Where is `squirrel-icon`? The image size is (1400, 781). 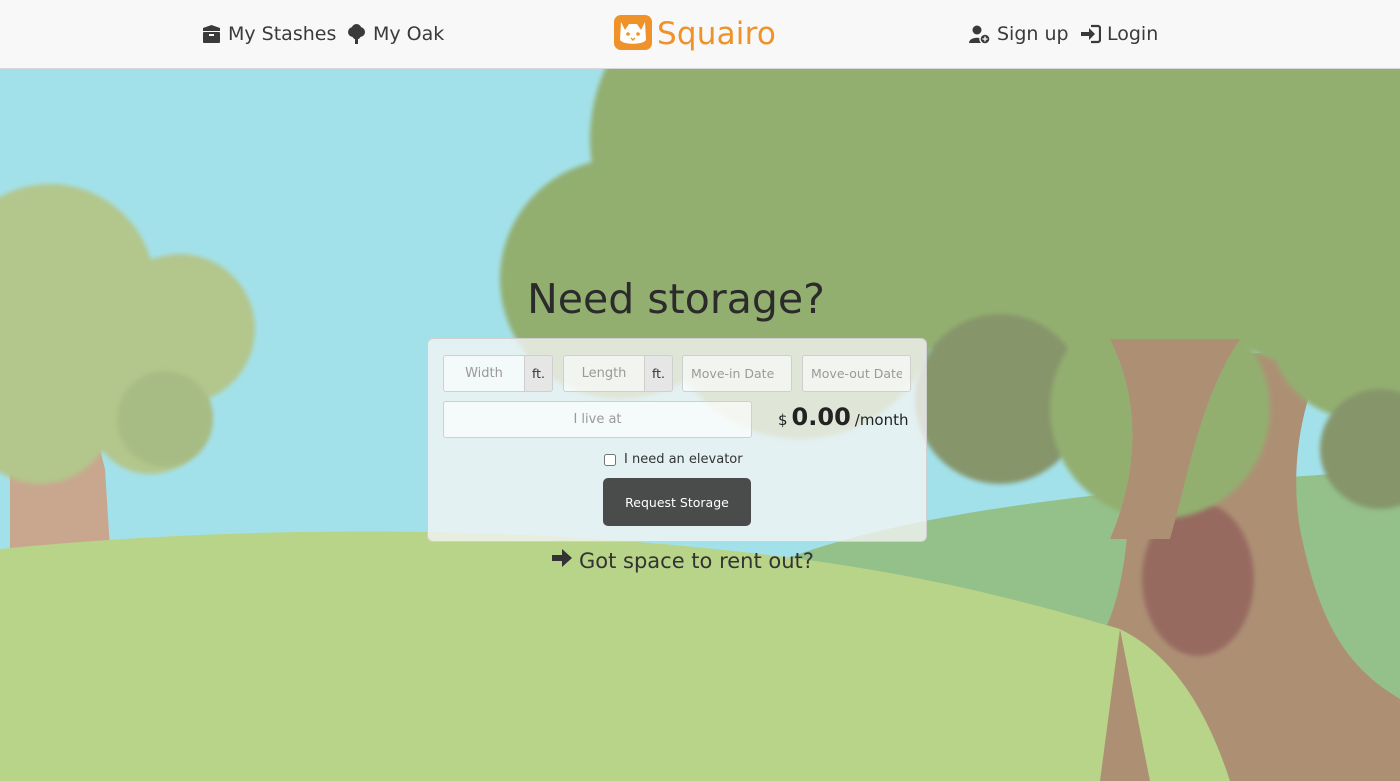 squirrel-icon is located at coordinates (633, 34).